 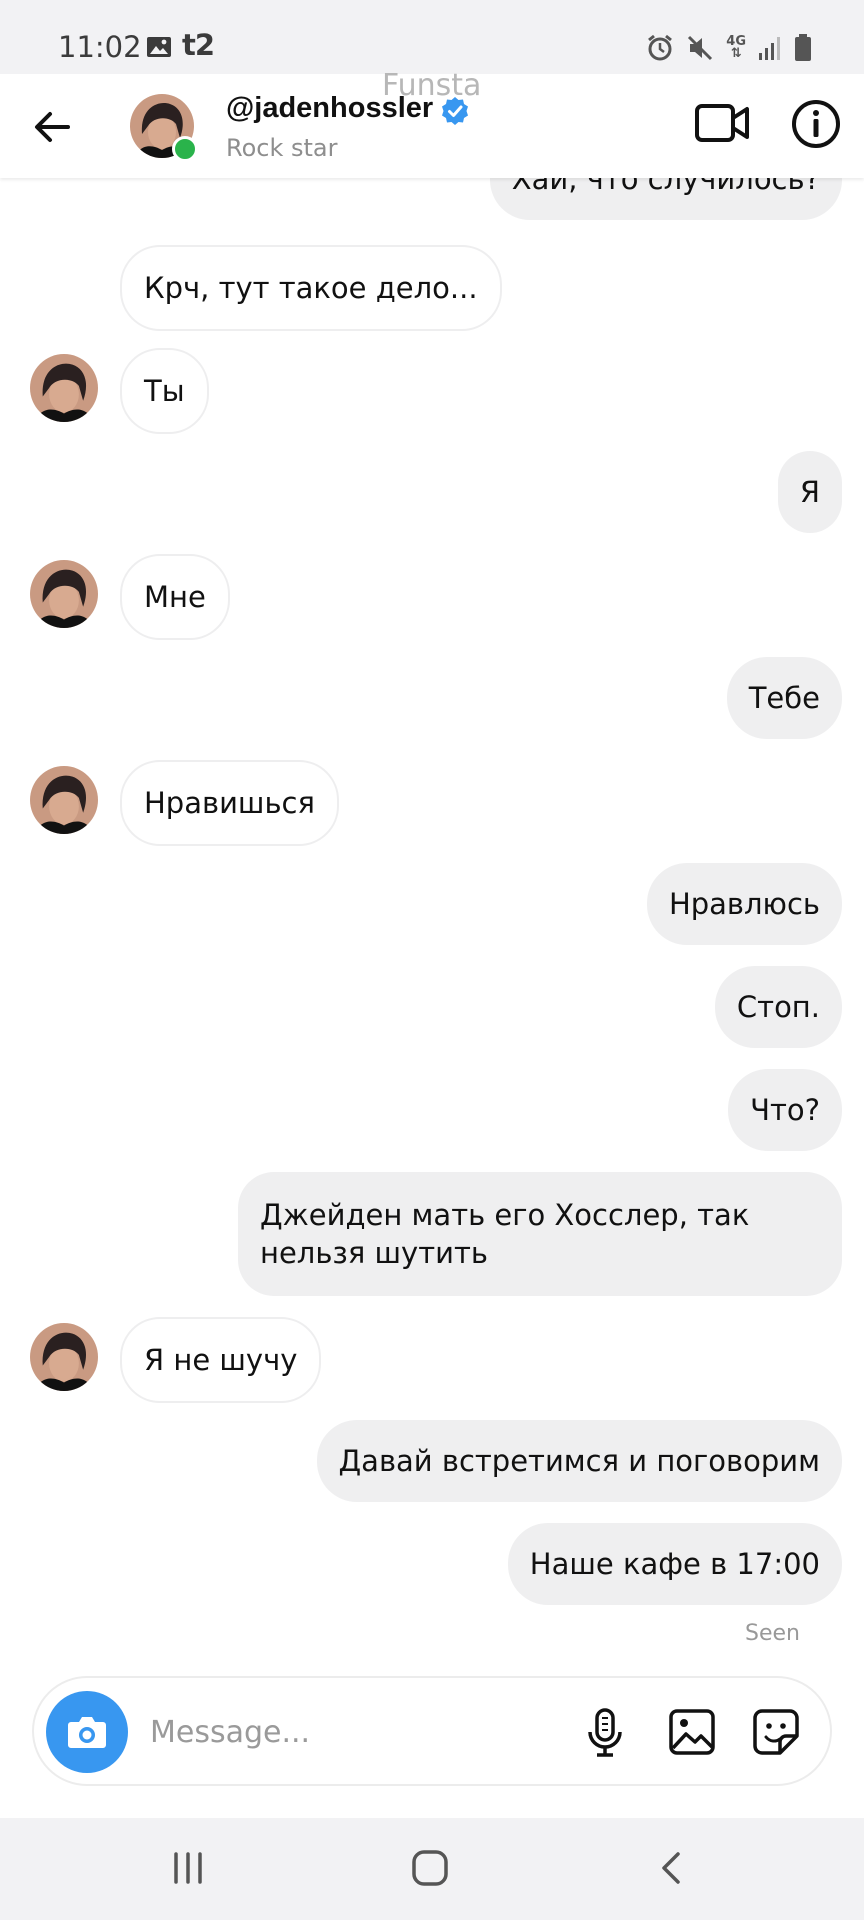 I want to click on outgoing-message: Я, so click(x=809, y=492).